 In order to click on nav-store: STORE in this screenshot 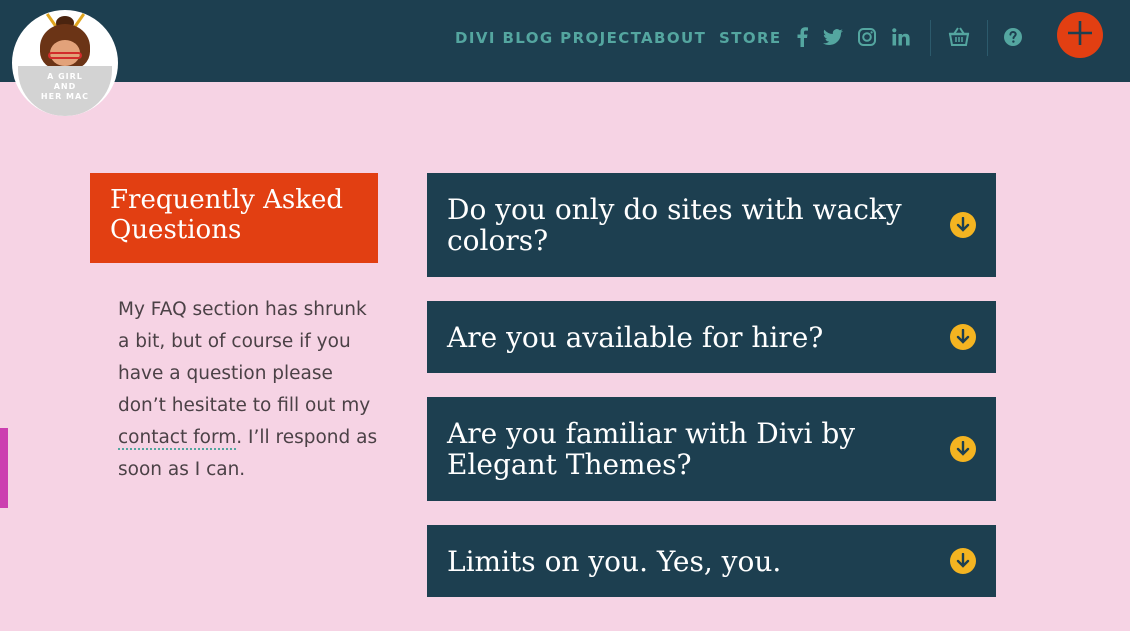, I will do `click(750, 38)`.